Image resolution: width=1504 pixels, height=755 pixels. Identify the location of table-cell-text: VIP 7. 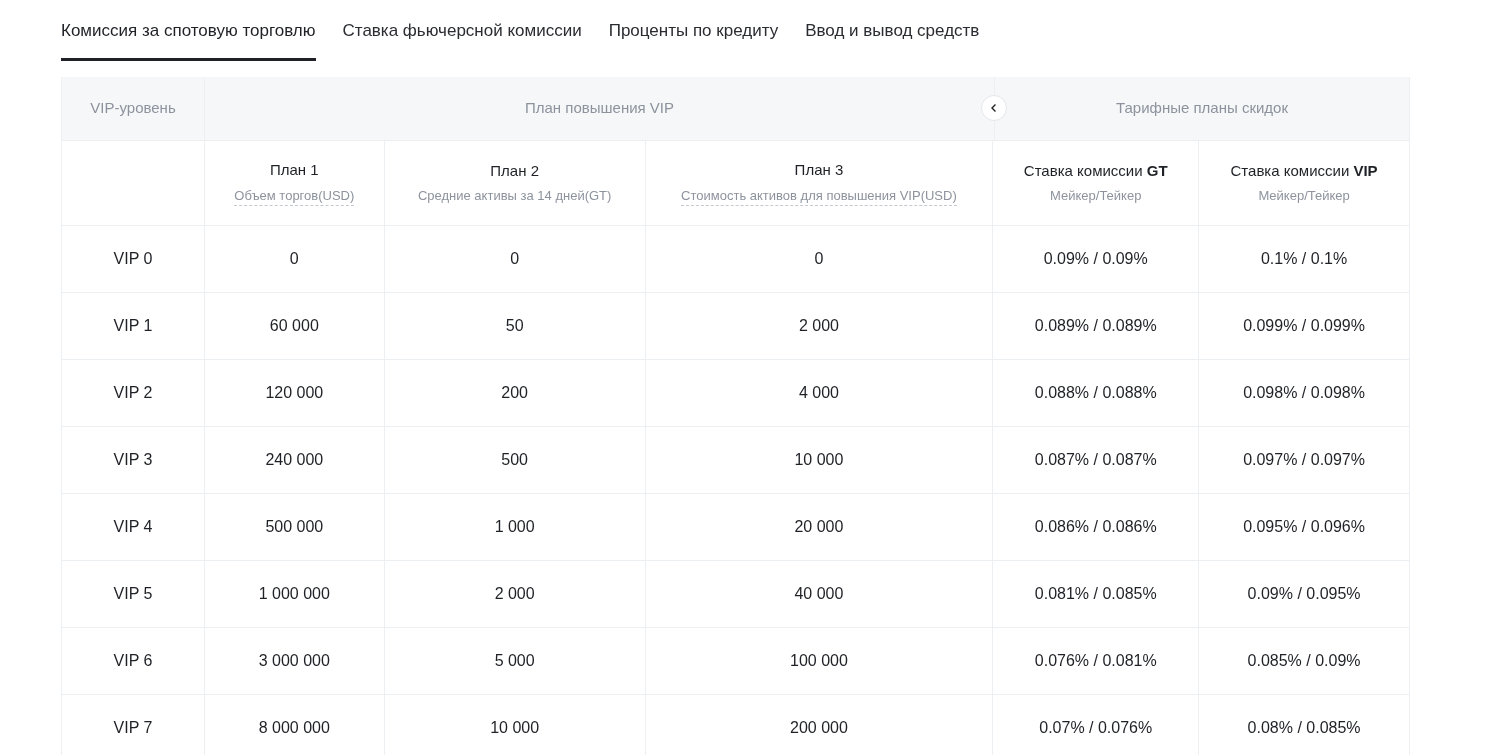
(133, 727).